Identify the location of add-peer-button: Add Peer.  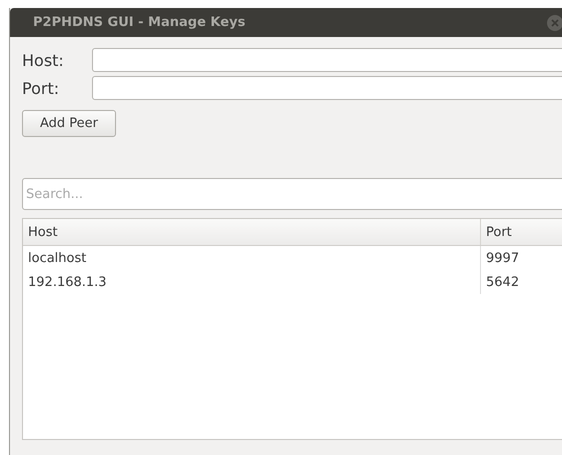
(69, 123).